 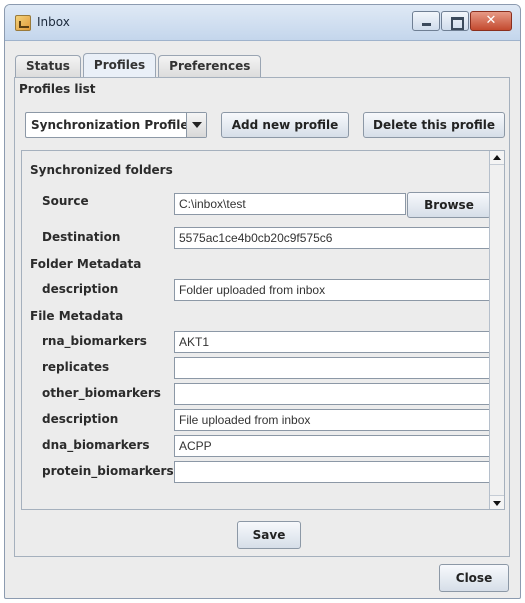 What do you see at coordinates (65, 201) in the screenshot?
I see `source-label: Source` at bounding box center [65, 201].